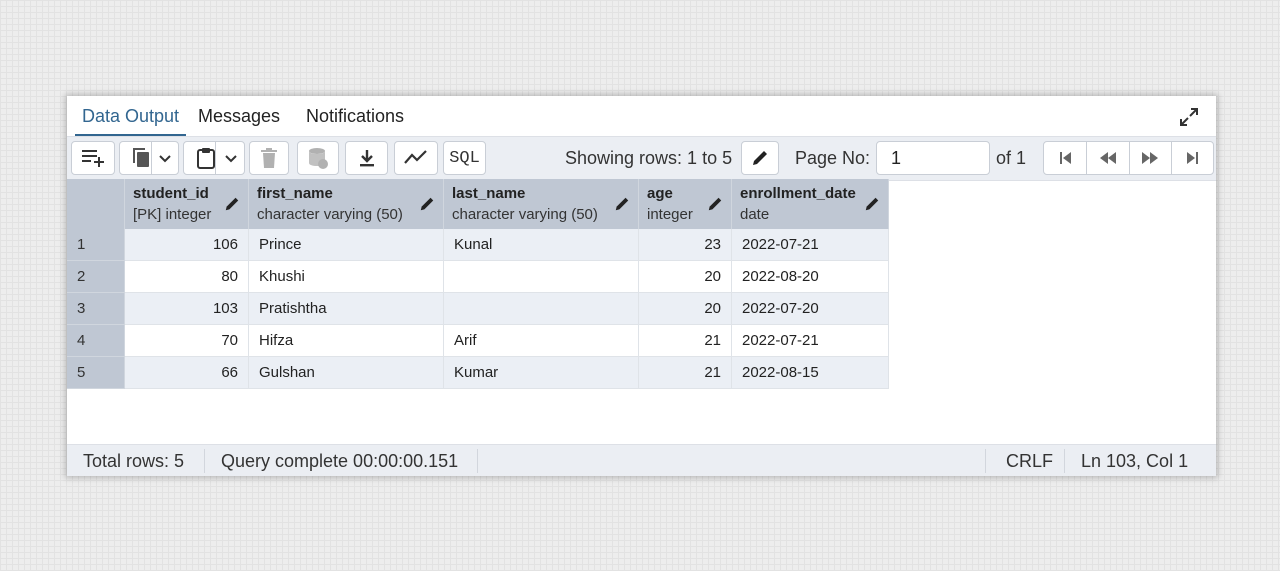  I want to click on paste-button-group, so click(214, 158).